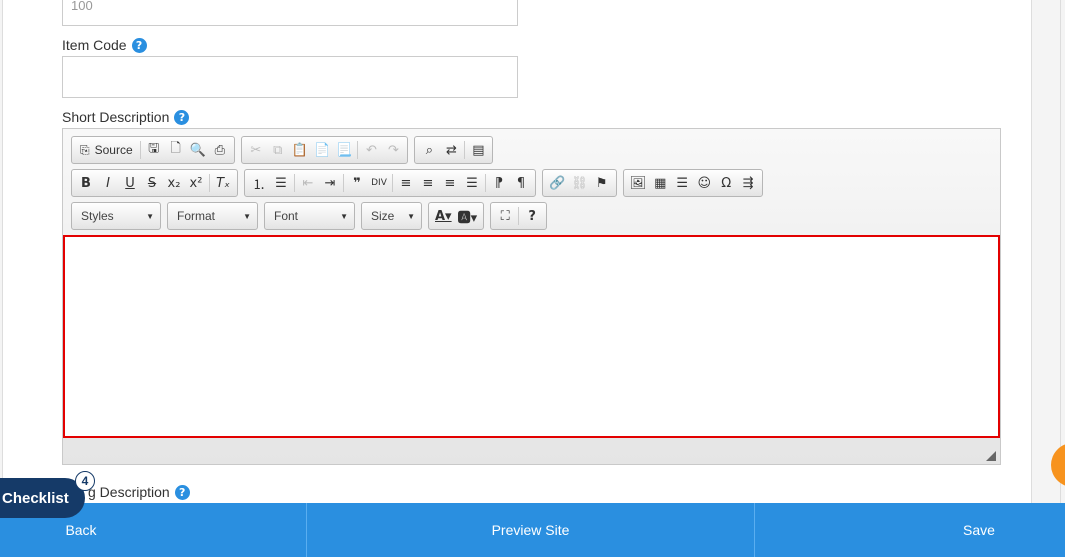  What do you see at coordinates (979, 530) in the screenshot?
I see `save-label: Save` at bounding box center [979, 530].